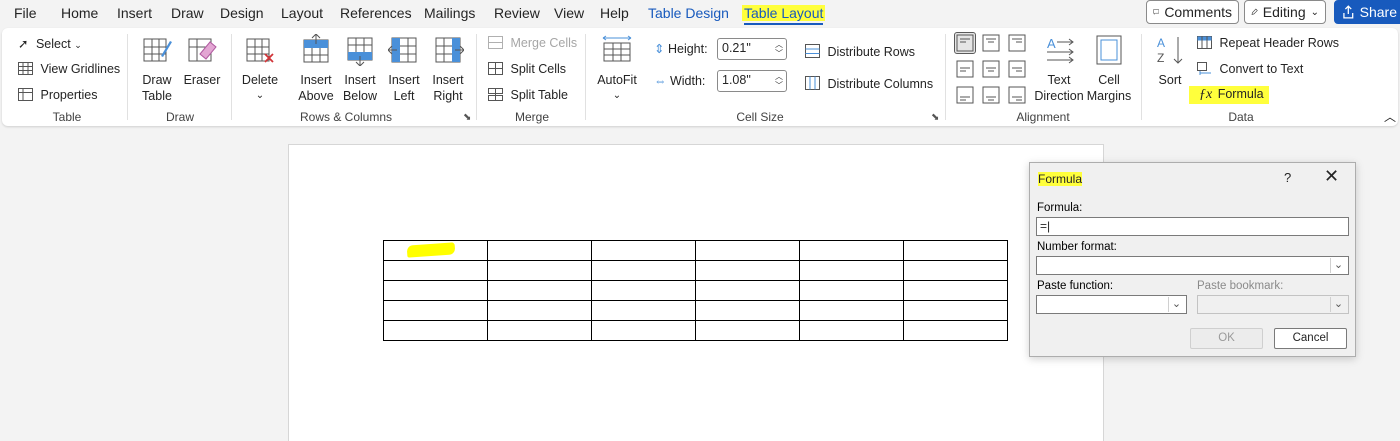 This screenshot has width=1400, height=441. I want to click on height-control: ⇕ Height:, so click(681, 48).